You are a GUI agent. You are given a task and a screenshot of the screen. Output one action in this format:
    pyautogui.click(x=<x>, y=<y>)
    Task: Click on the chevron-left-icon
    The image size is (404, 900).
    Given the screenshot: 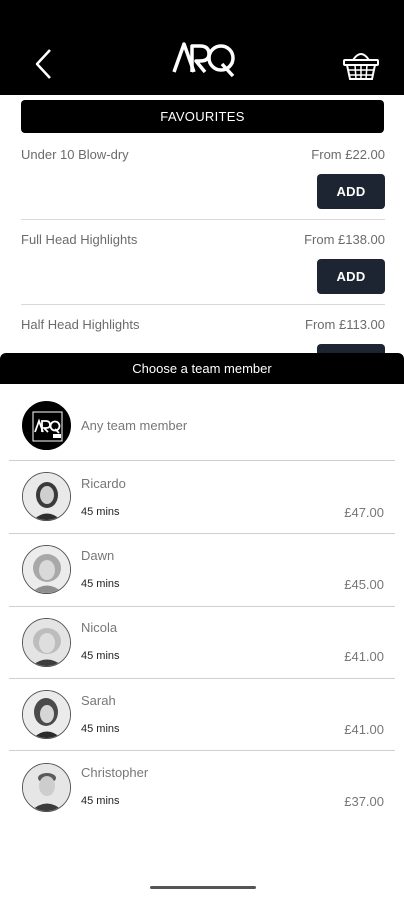 What is the action you would take?
    pyautogui.click(x=43, y=64)
    